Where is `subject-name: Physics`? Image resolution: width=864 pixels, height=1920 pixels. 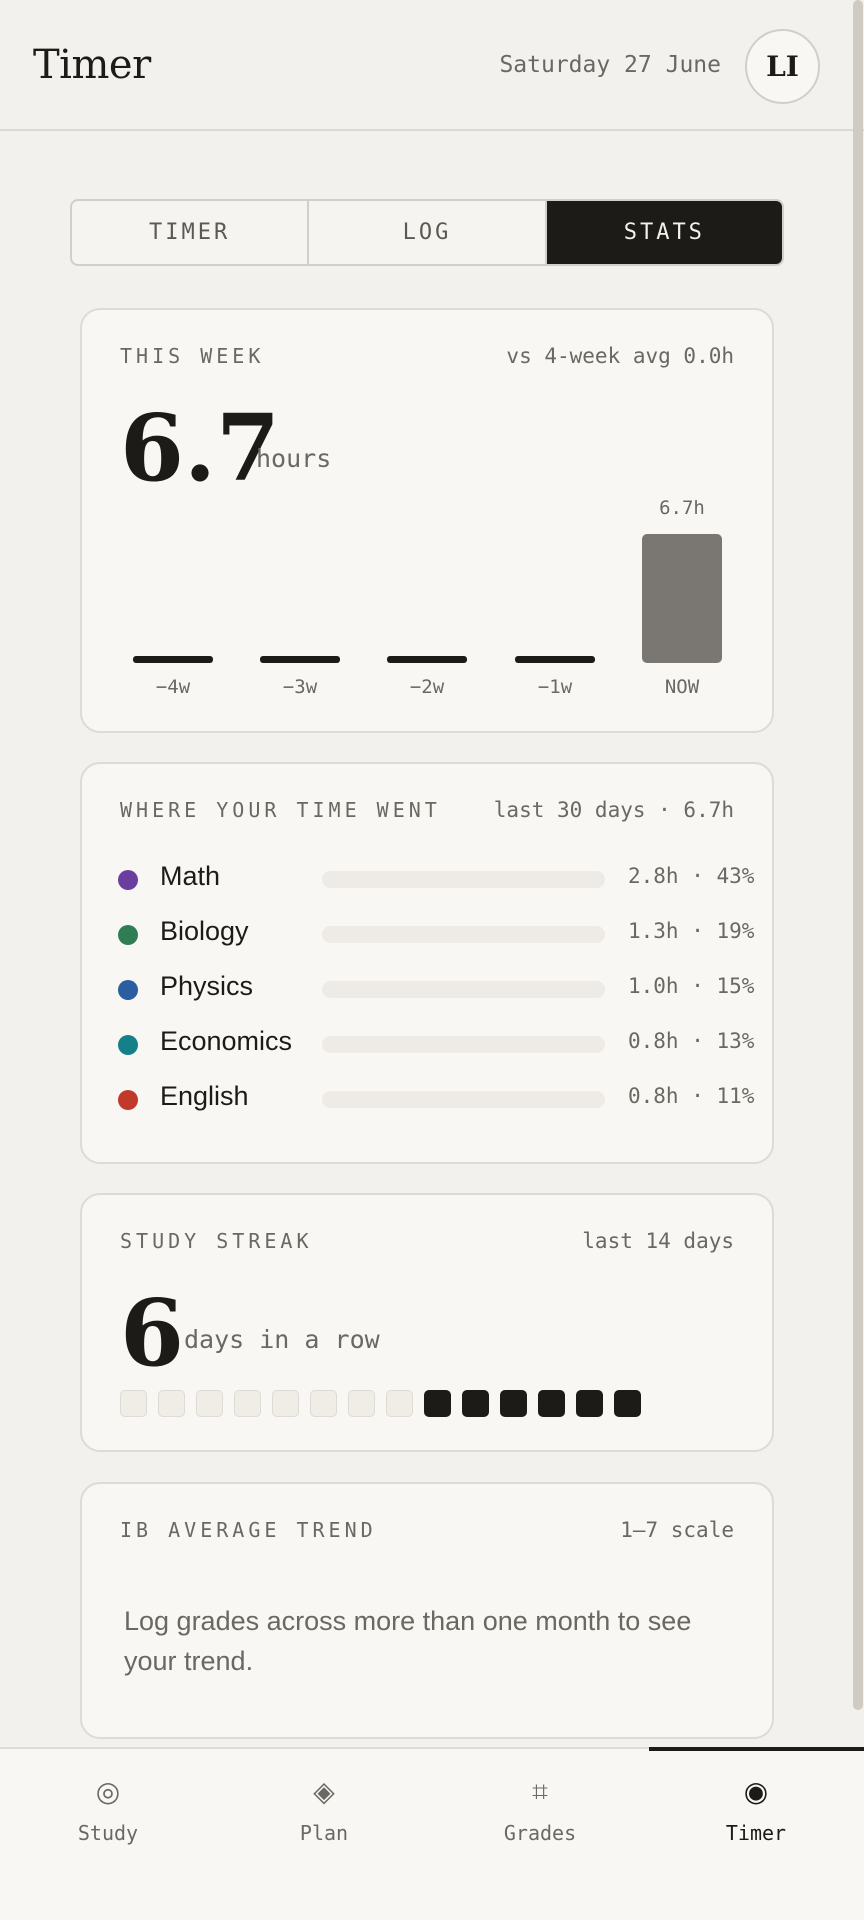 subject-name: Physics is located at coordinates (207, 986).